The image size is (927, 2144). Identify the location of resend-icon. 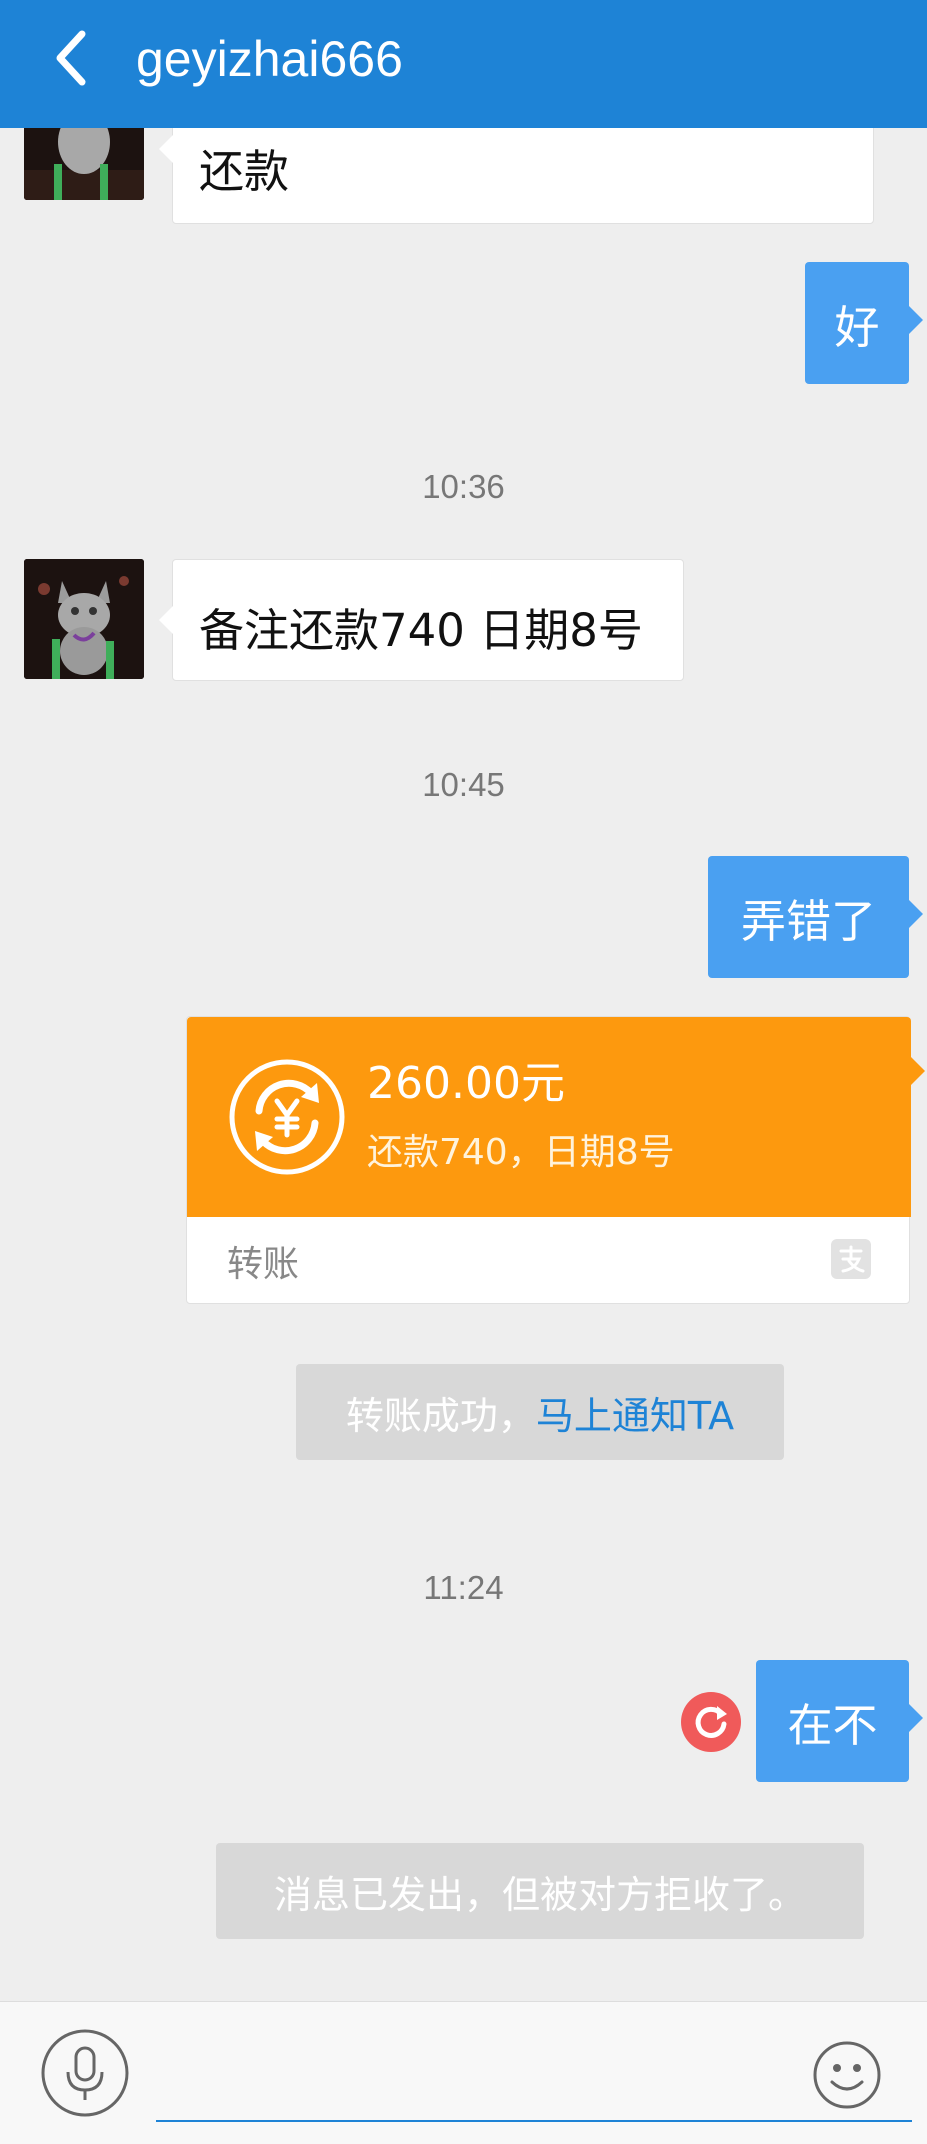
(711, 1722).